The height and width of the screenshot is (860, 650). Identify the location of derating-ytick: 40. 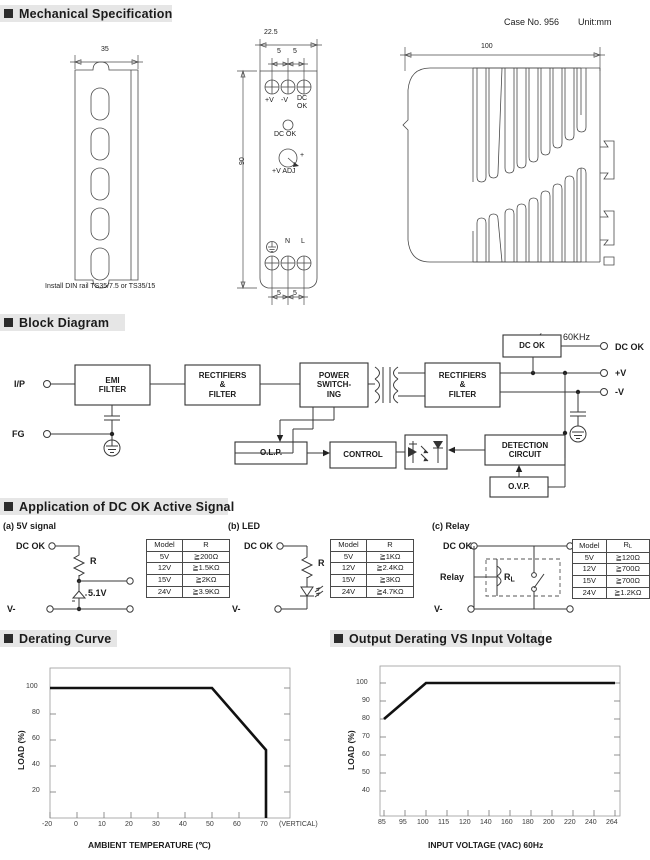
(36, 764).